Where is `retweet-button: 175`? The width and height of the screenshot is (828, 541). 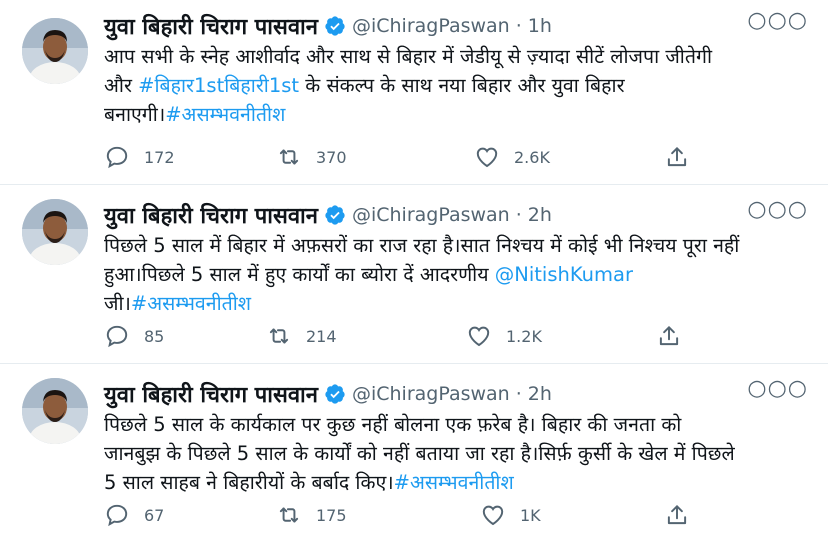 retweet-button: 175 is located at coordinates (311, 515).